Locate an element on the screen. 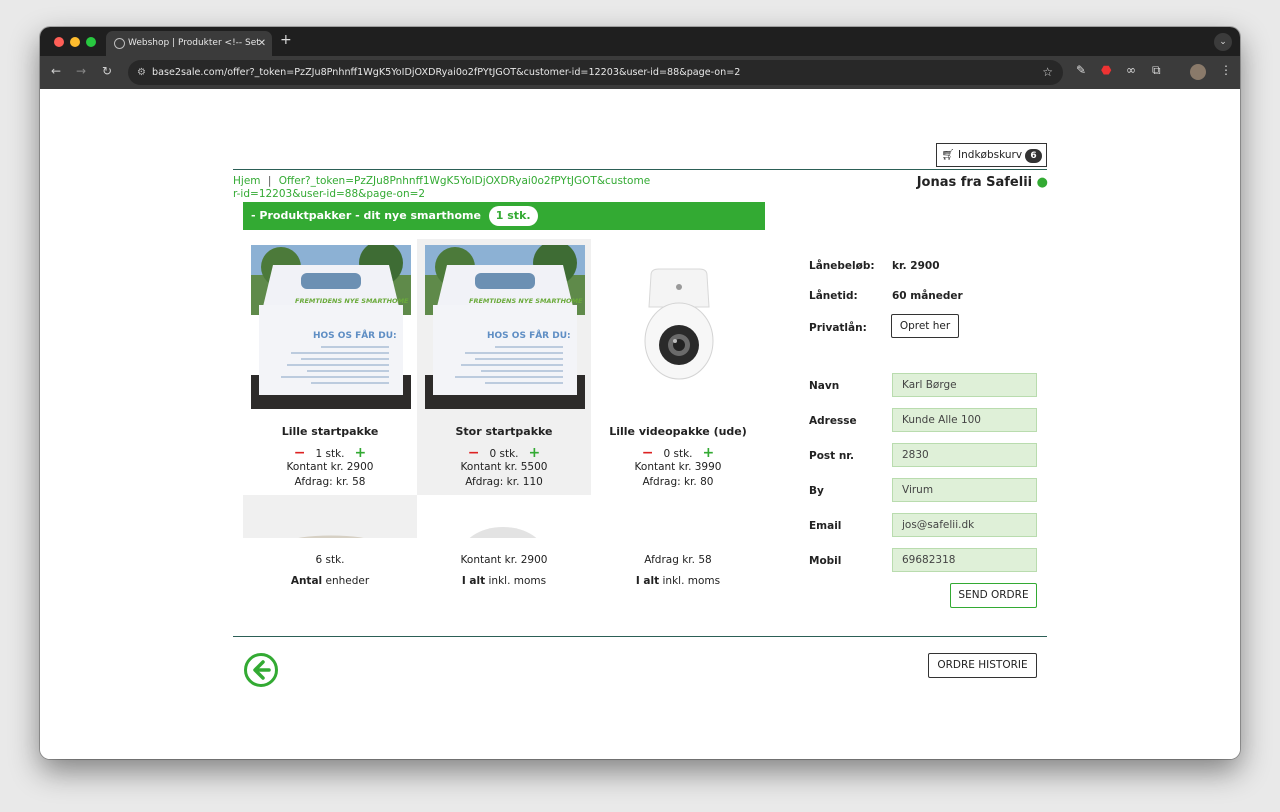 This screenshot has width=1280, height=812. header-divider is located at coordinates (640, 169).